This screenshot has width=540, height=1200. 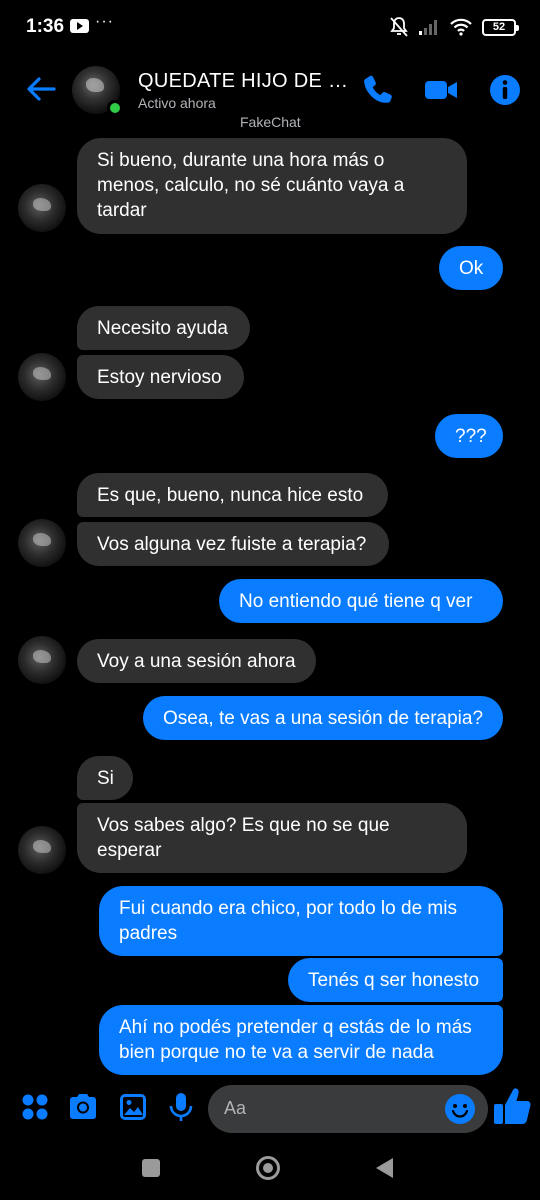 I want to click on microphone-icon, so click(x=181, y=1107).